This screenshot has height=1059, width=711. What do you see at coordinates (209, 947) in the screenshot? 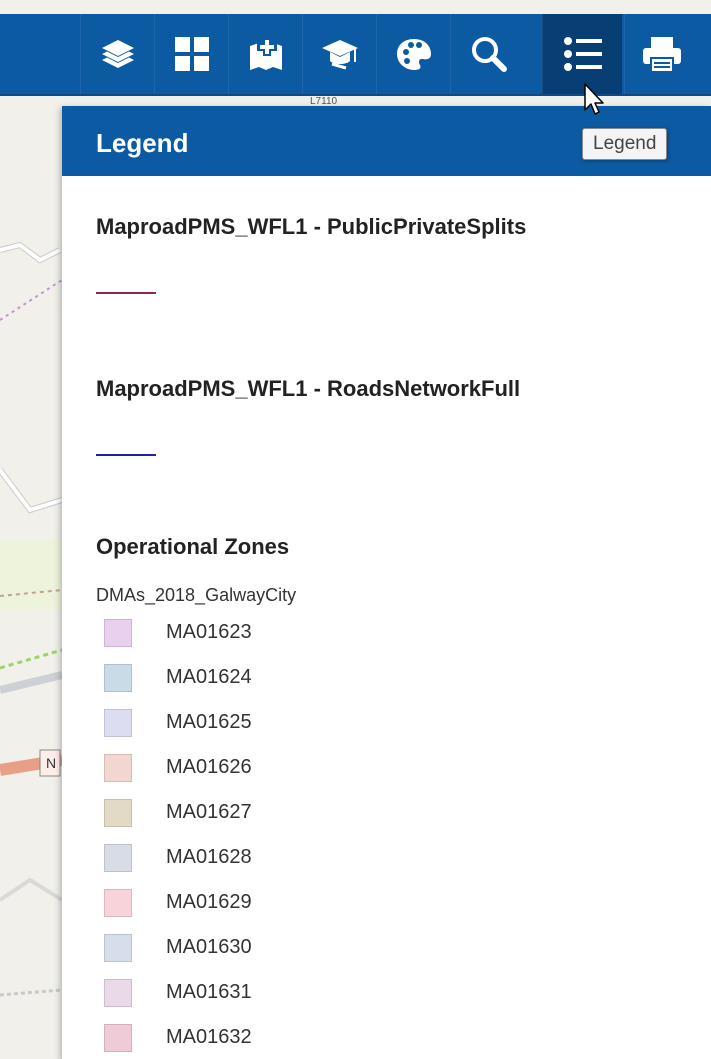
I see `zone-label: MA01630` at bounding box center [209, 947].